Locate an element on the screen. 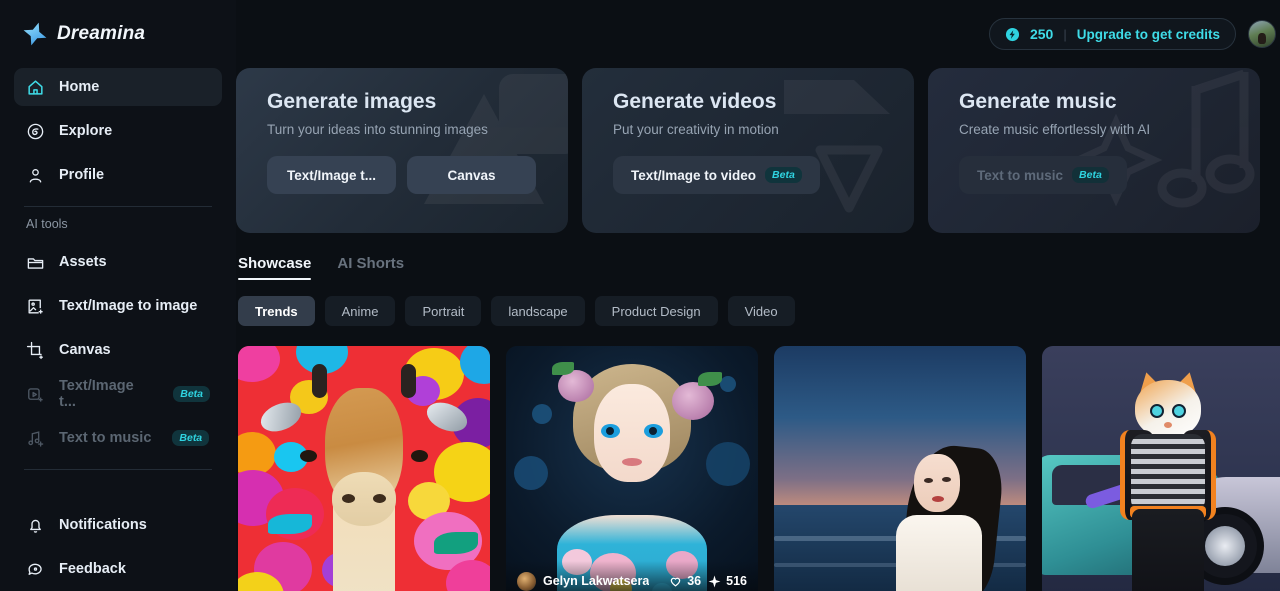 Image resolution: width=1280 pixels, height=591 pixels. chip-video: Video is located at coordinates (761, 311).